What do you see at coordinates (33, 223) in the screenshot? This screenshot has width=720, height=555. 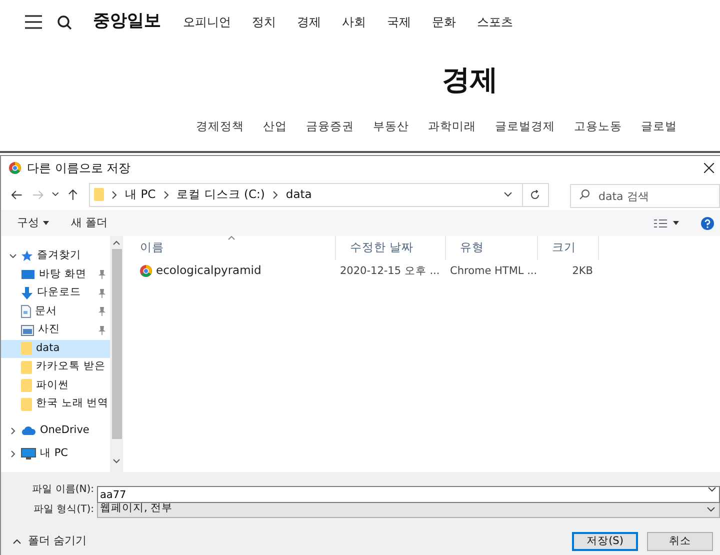 I see `organize-button: 구성` at bounding box center [33, 223].